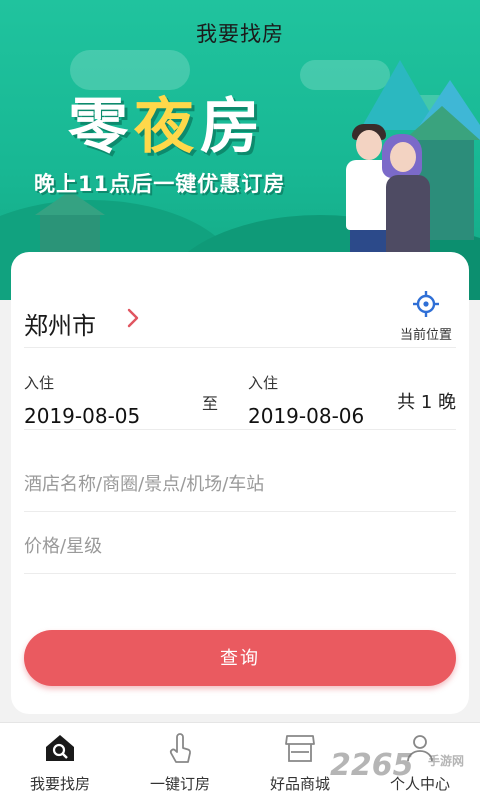  I want to click on checkin-label: 入住, so click(39, 383).